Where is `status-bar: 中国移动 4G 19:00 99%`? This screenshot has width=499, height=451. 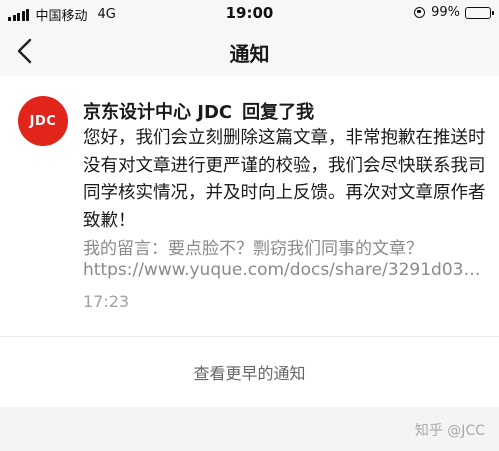 status-bar: 中国移动 4G 19:00 99% is located at coordinates (249, 13).